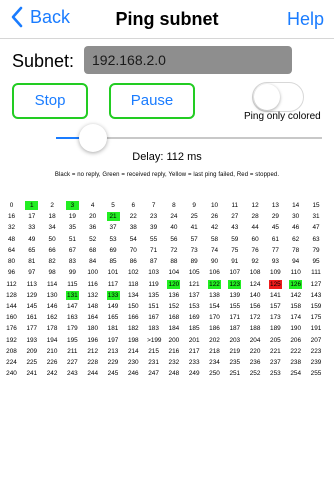 The width and height of the screenshot is (334, 480). What do you see at coordinates (316, 328) in the screenshot?
I see `ip-cell: 191` at bounding box center [316, 328].